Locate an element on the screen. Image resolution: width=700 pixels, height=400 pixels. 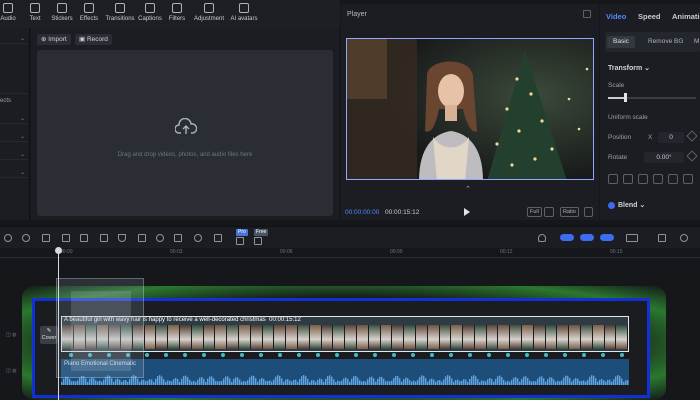
align-center-icon is located at coordinates (628, 179).